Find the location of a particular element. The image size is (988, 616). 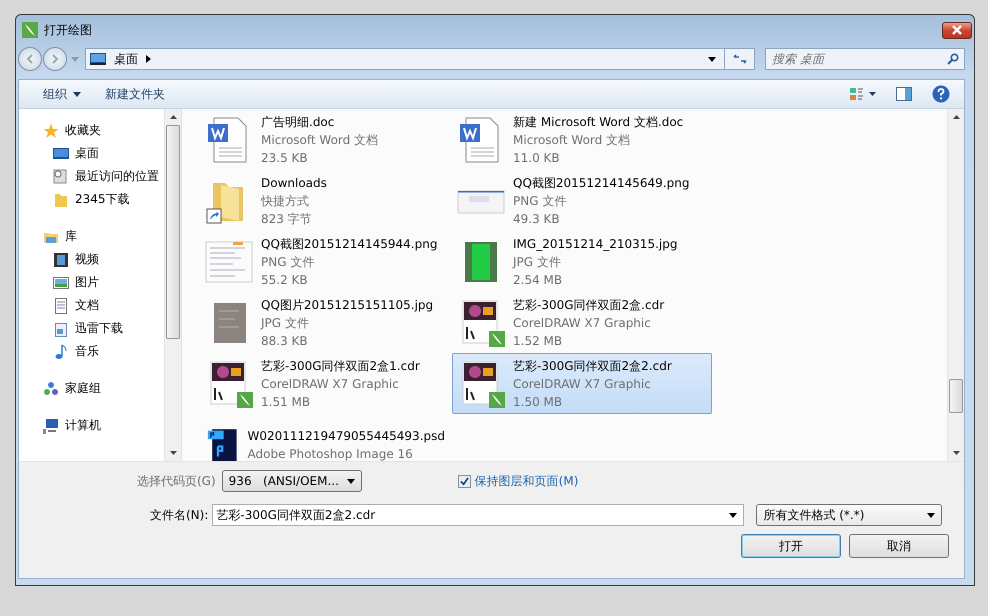

file-item: 艺彩-300G同伴双面2盒.cdr CorelDRAW X7 Graphic 1.52 MB is located at coordinates (582, 322).